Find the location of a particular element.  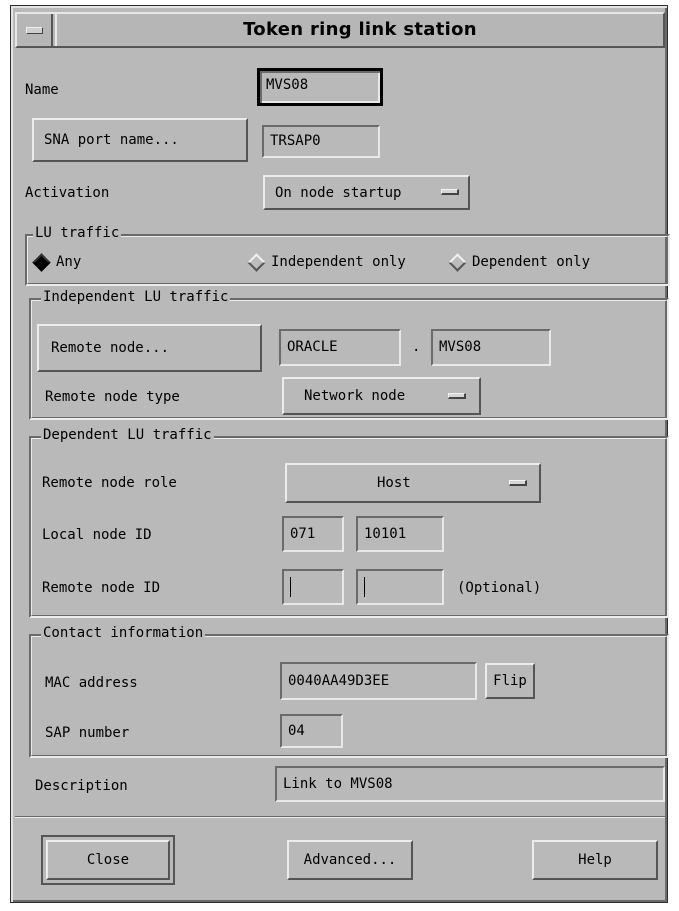

sap-number-input: 04 is located at coordinates (311, 731).